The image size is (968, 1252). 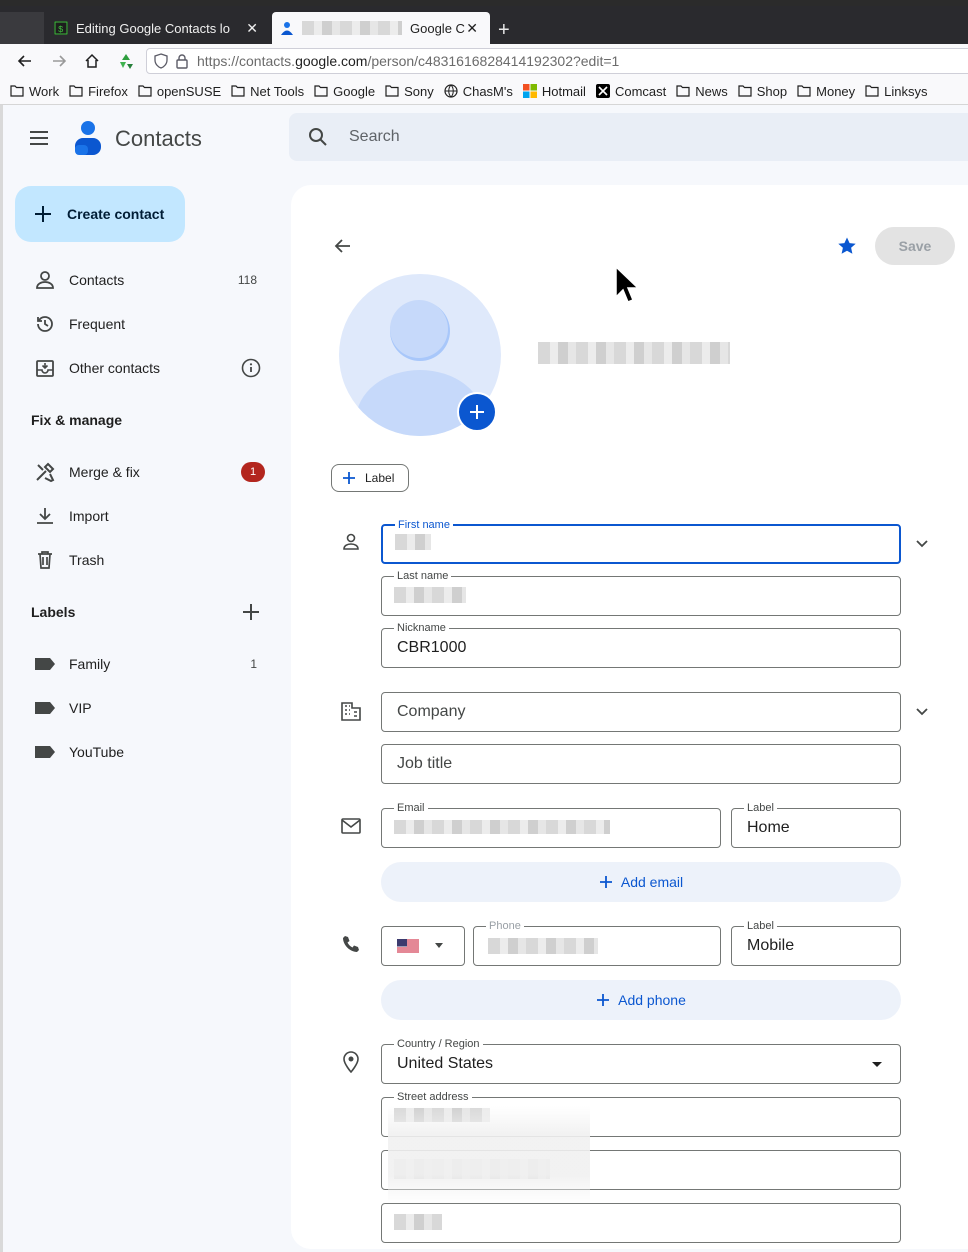 What do you see at coordinates (253, 472) in the screenshot?
I see `merge-count-badge: 1` at bounding box center [253, 472].